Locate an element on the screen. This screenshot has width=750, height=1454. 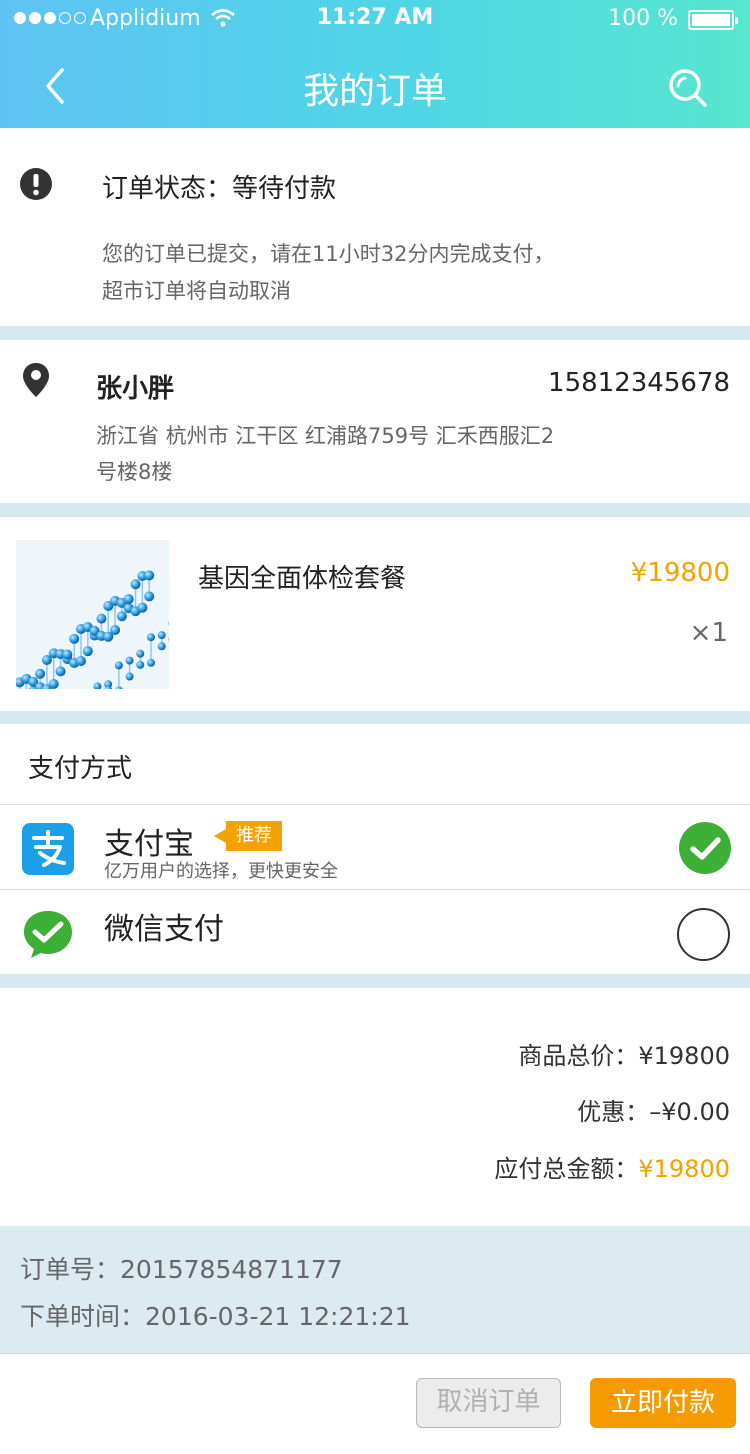
order-number: 20157854871177 is located at coordinates (231, 1269).